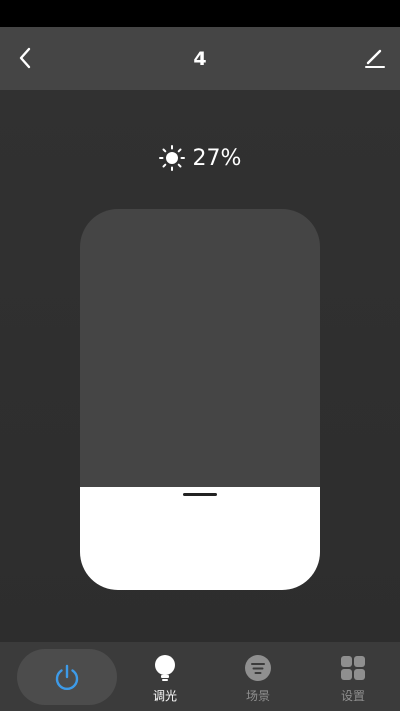 Image resolution: width=400 pixels, height=711 pixels. What do you see at coordinates (217, 158) in the screenshot?
I see `brightness-value: 27%` at bounding box center [217, 158].